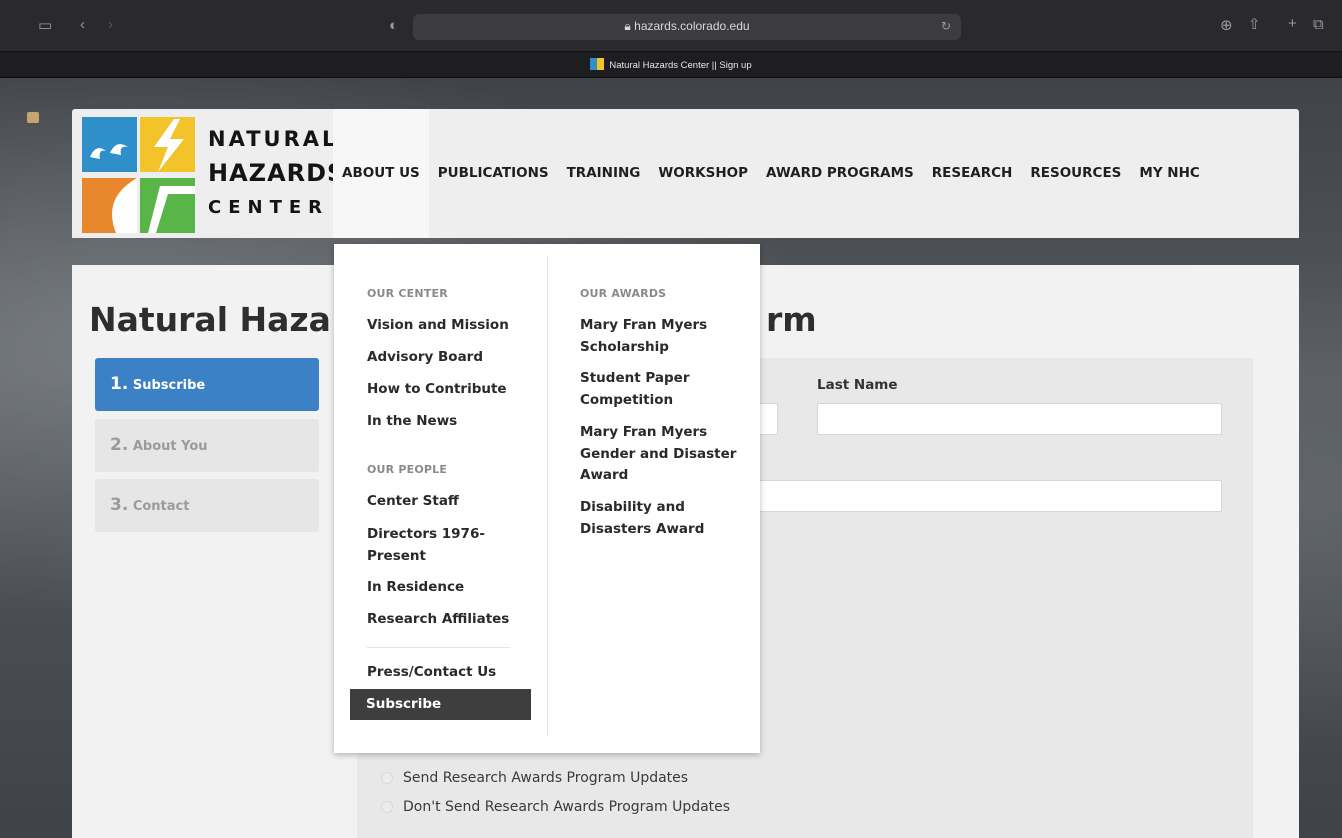 This screenshot has height=838, width=1342. What do you see at coordinates (210, 319) in the screenshot?
I see `page-title: Natural Haza` at bounding box center [210, 319].